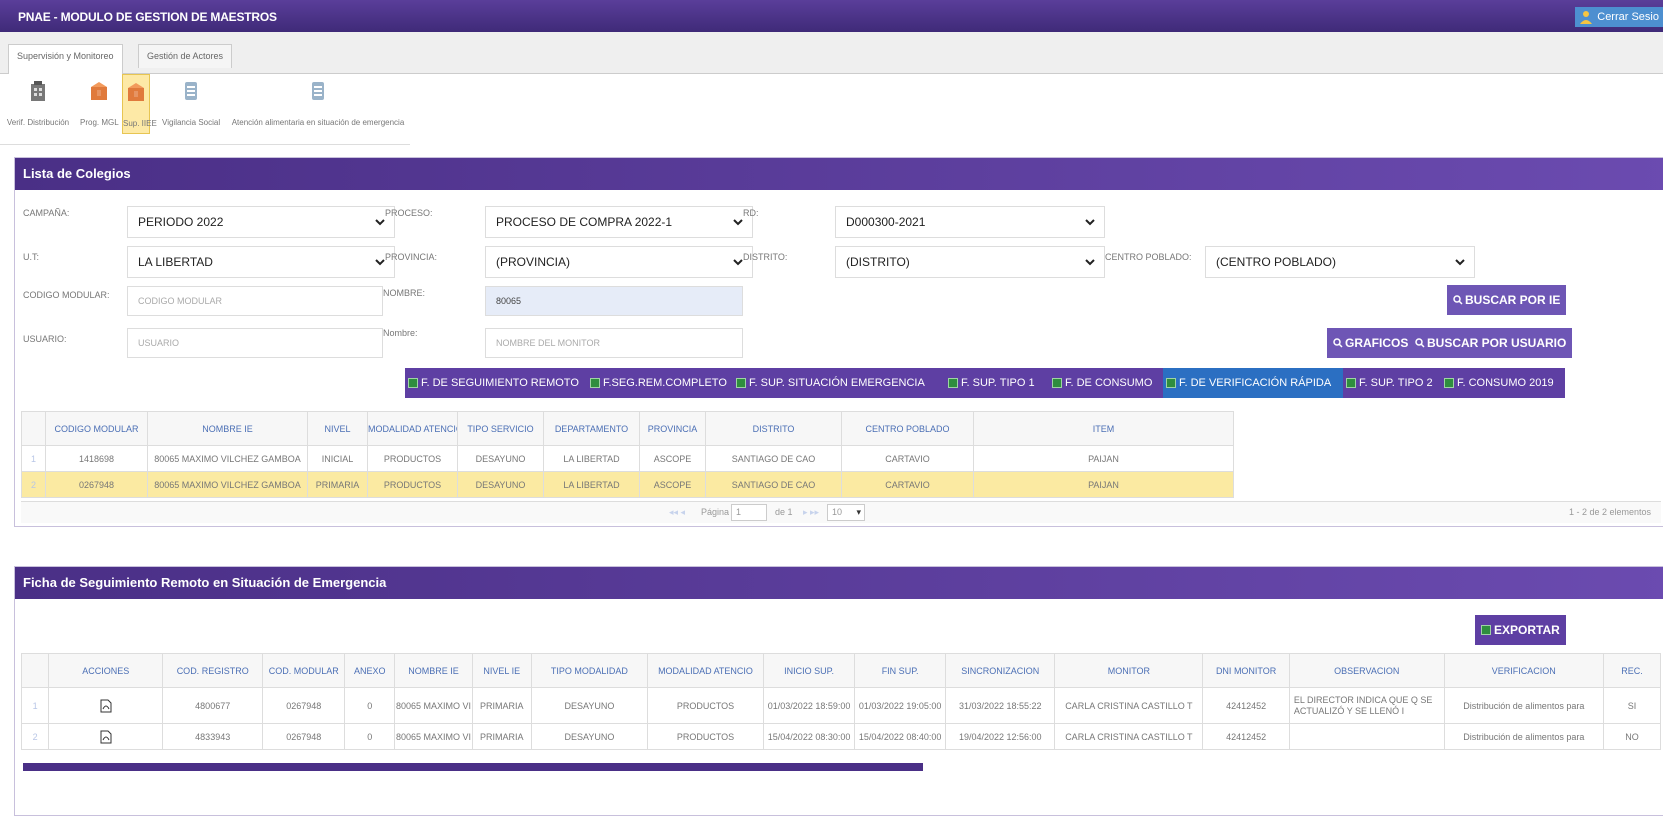 The width and height of the screenshot is (1663, 816). What do you see at coordinates (584, 222) in the screenshot?
I see `proceso-value: PROCESO DE COMPRA 2022-1` at bounding box center [584, 222].